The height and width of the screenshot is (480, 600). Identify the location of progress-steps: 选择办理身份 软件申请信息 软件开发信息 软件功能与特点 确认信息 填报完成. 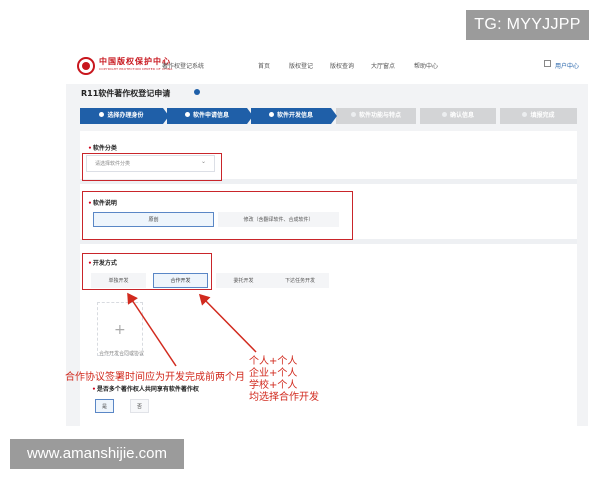
(328, 116).